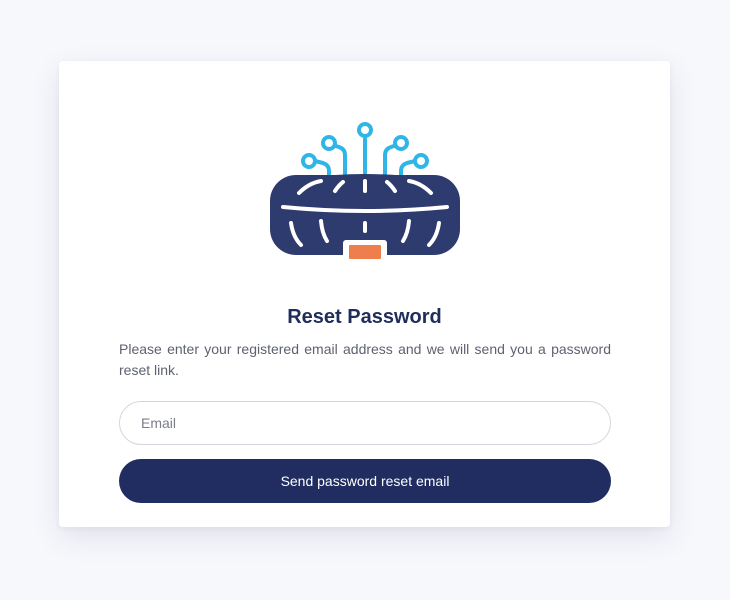  I want to click on email-input, so click(365, 423).